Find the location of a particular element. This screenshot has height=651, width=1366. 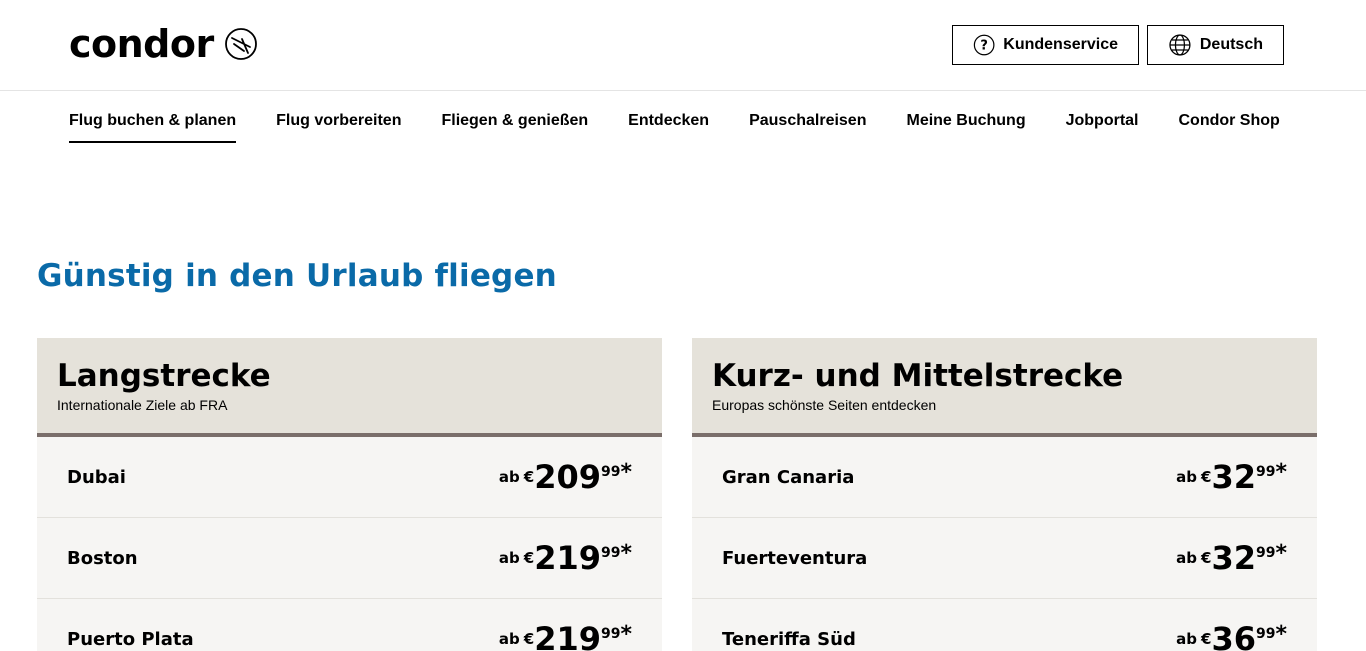

condor-logo: condor is located at coordinates (163, 44).